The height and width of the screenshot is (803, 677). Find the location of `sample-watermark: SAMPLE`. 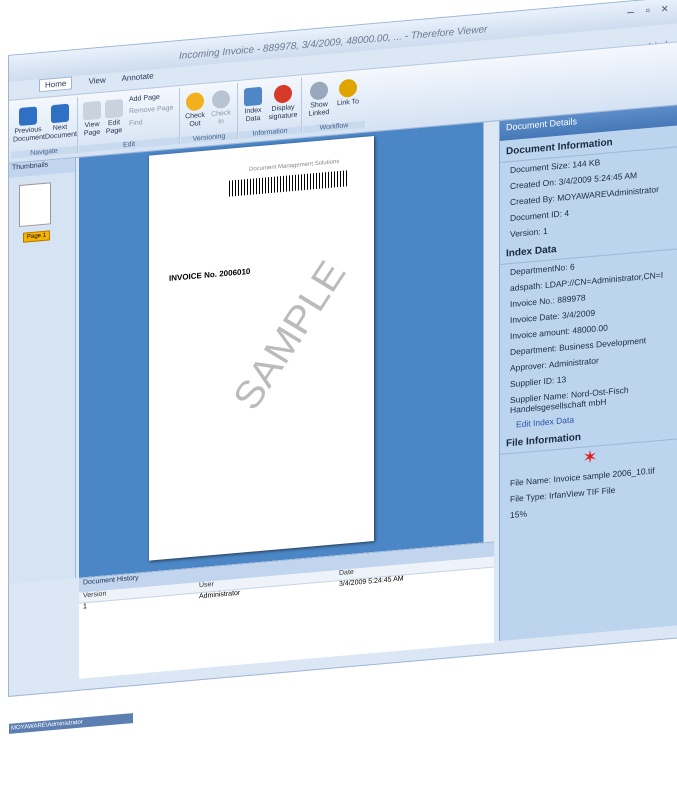

sample-watermark: SAMPLE is located at coordinates (290, 335).